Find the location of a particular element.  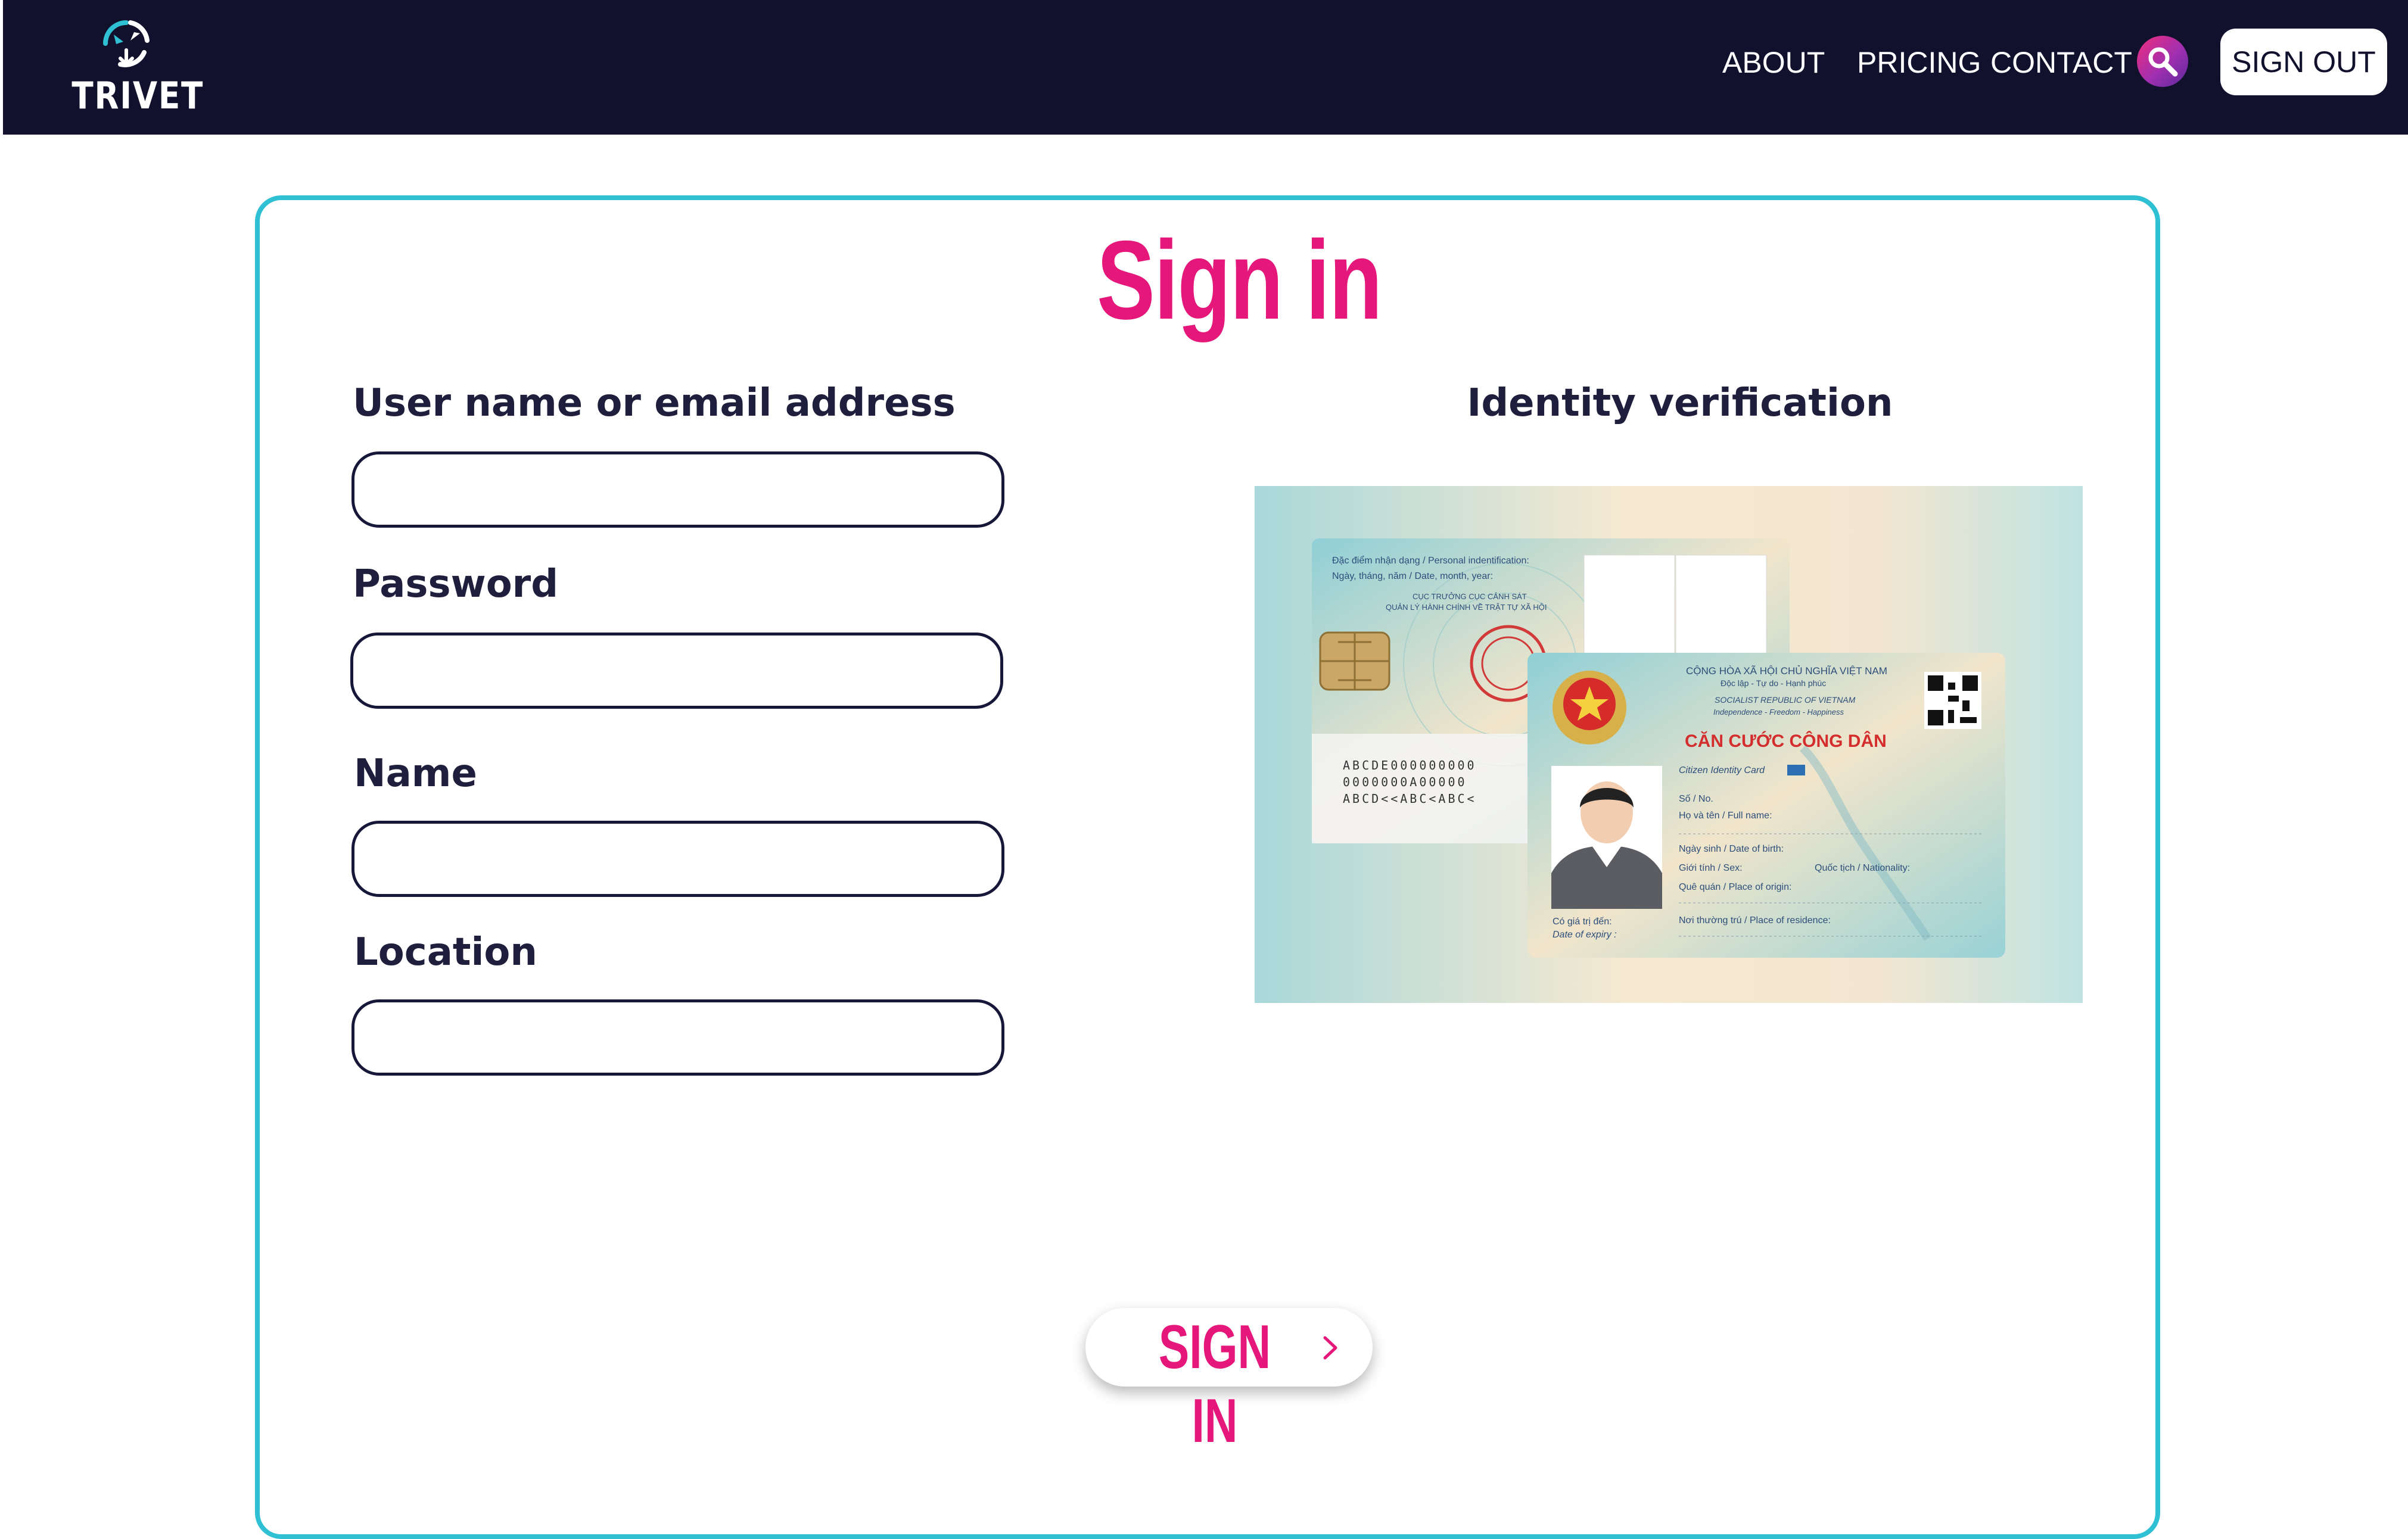

sign-out-button: SIGN OUT is located at coordinates (2303, 62).